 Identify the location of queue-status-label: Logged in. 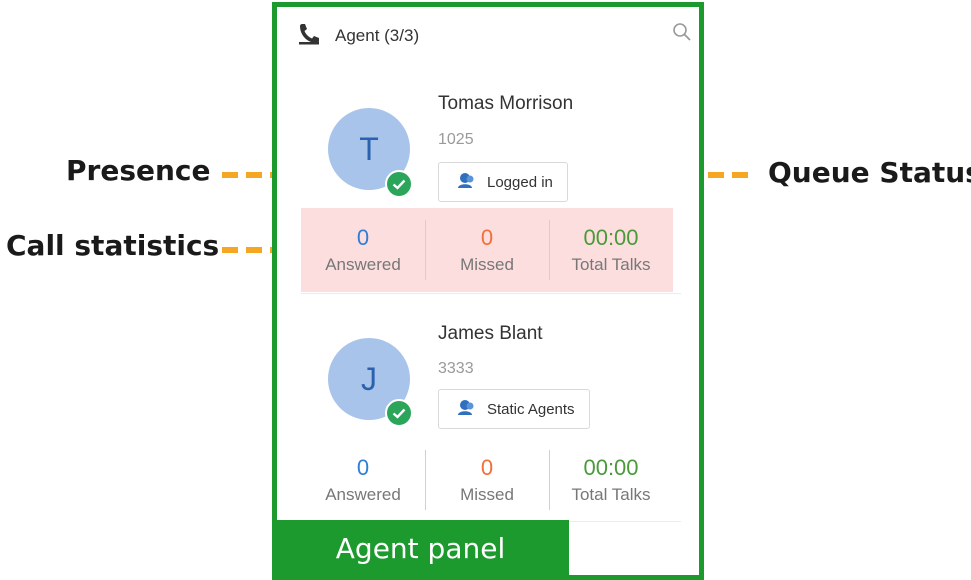
(520, 182).